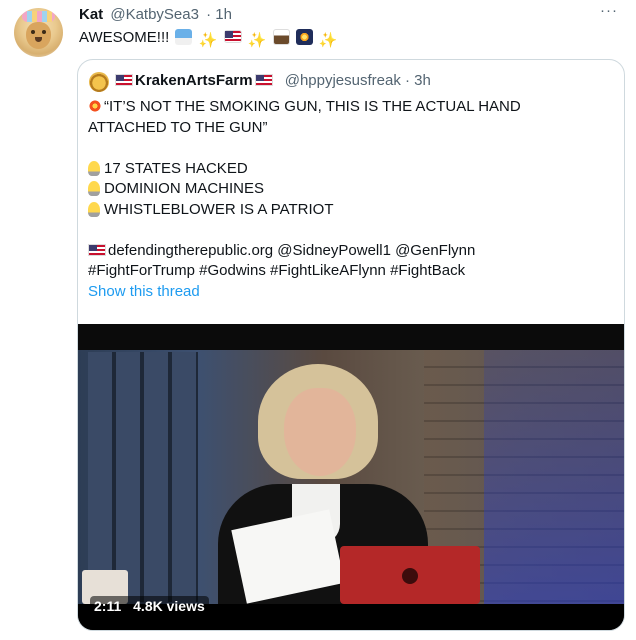 This screenshot has height=640, width=636. Describe the element at coordinates (219, 14) in the screenshot. I see `tweet-time: · 1h` at that location.